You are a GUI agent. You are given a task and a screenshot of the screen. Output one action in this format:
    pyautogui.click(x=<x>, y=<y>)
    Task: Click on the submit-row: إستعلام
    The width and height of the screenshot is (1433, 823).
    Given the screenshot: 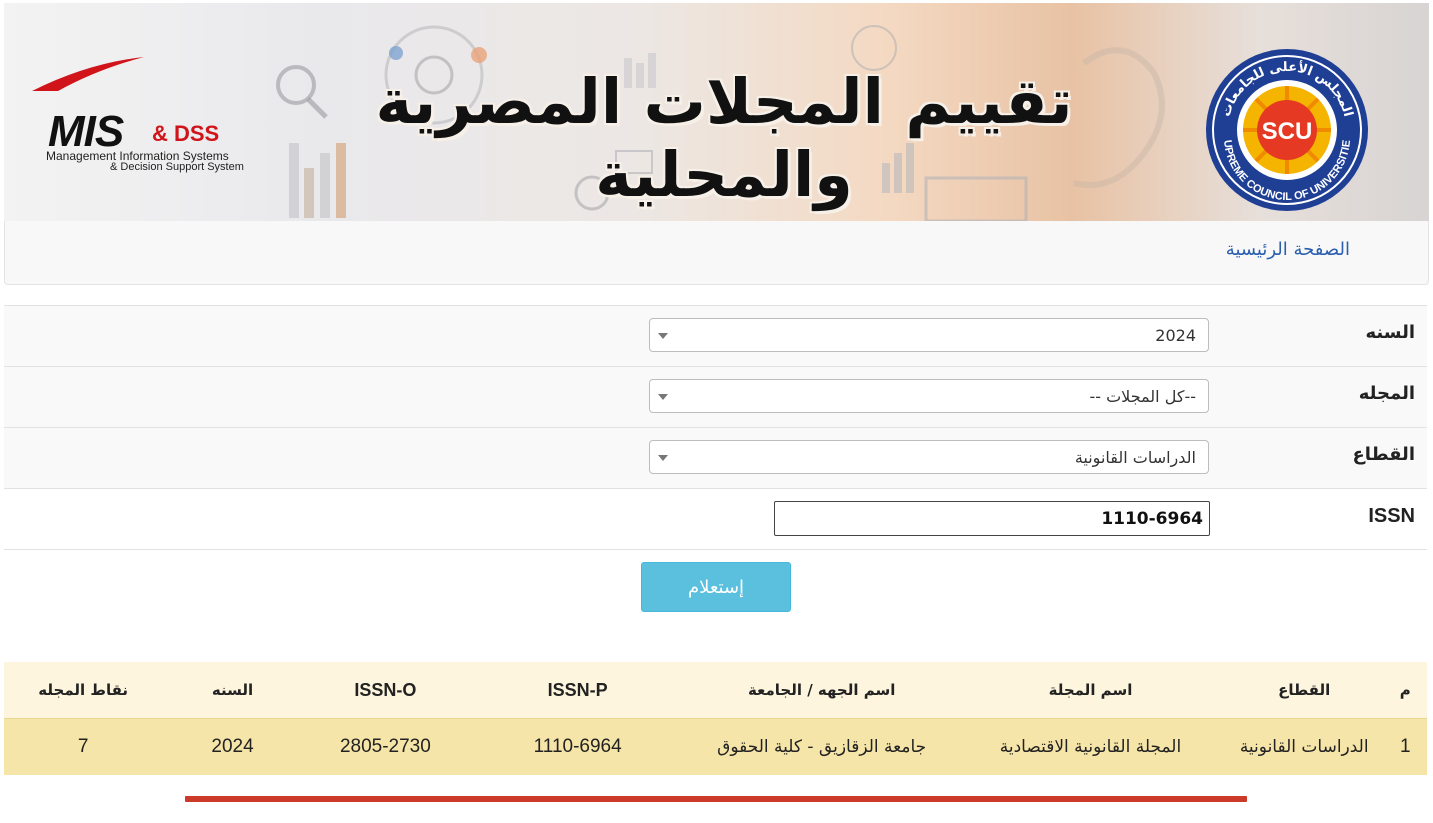 What is the action you would take?
    pyautogui.click(x=715, y=602)
    